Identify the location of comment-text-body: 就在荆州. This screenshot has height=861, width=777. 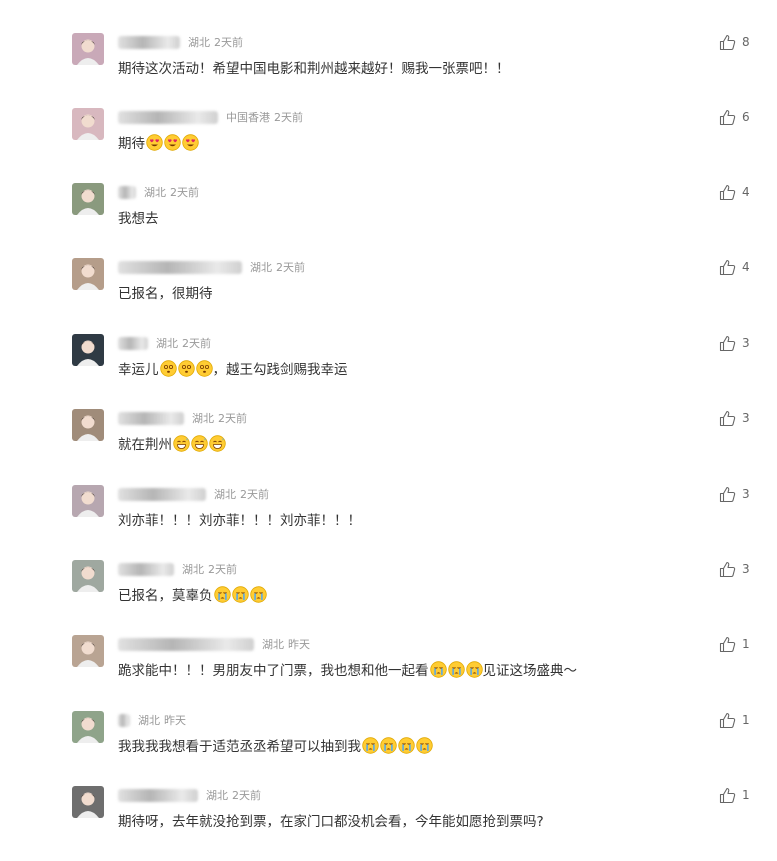
(145, 445).